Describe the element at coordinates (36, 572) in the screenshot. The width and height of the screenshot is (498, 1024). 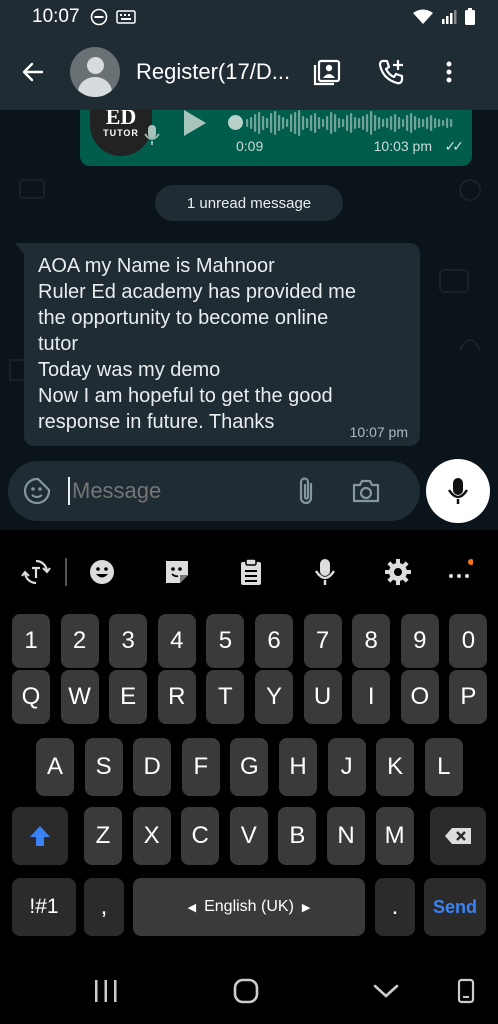
I see `translate-icon` at that location.